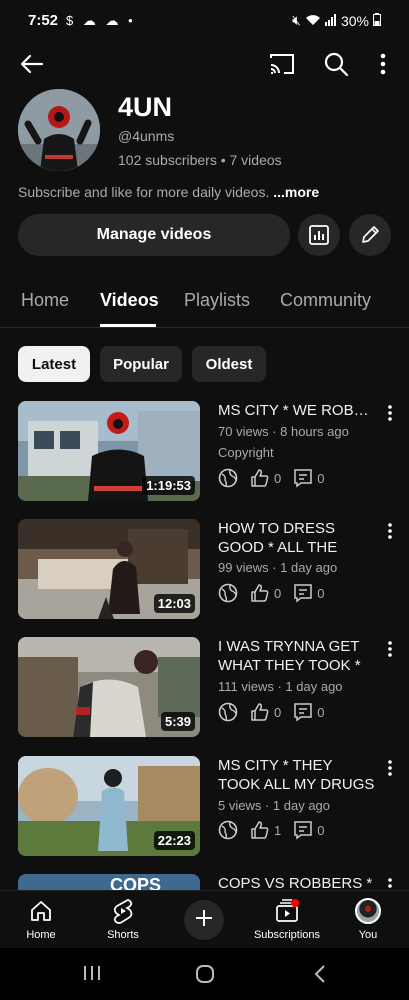  What do you see at coordinates (123, 911) in the screenshot?
I see `shorts-icon` at bounding box center [123, 911].